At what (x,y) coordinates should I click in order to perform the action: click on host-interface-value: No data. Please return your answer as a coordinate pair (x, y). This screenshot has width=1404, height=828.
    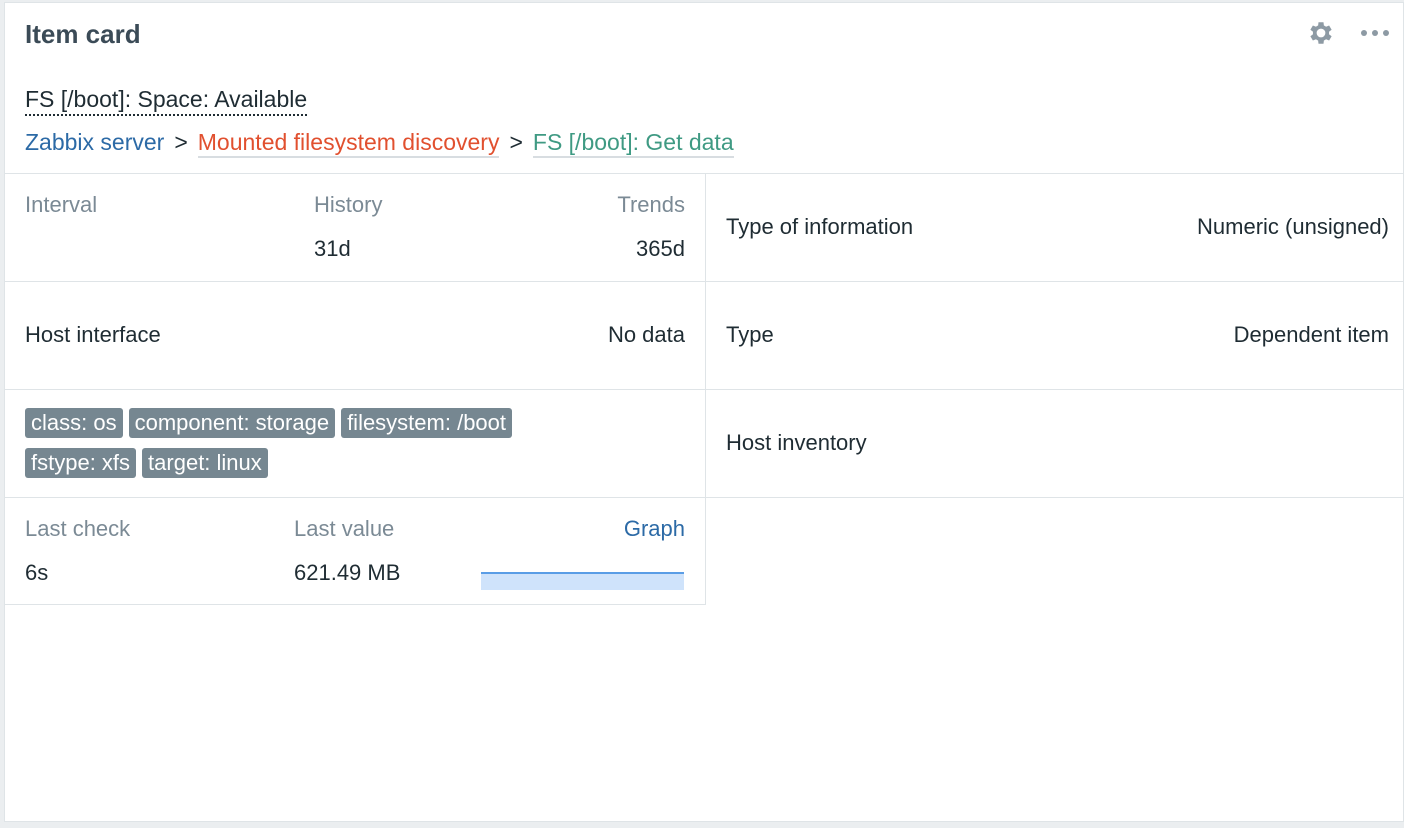
    Looking at the image, I should click on (646, 334).